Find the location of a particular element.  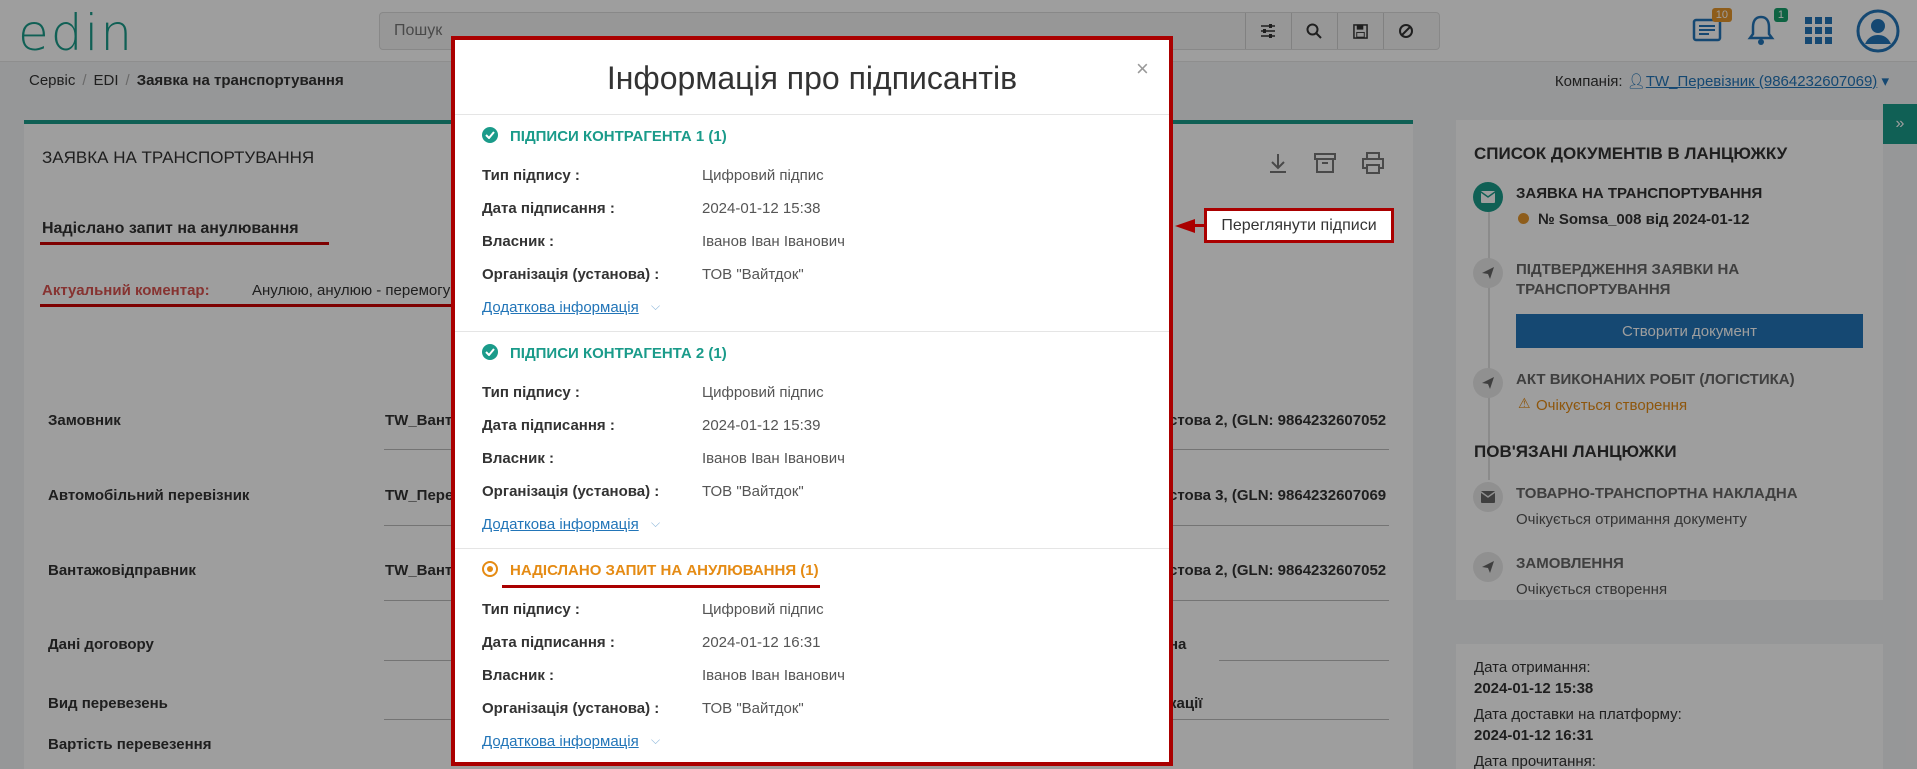

section-title: НАДІСЛАНО ЗАПИТ НА АНУЛЮВАННЯ (1) is located at coordinates (664, 570).